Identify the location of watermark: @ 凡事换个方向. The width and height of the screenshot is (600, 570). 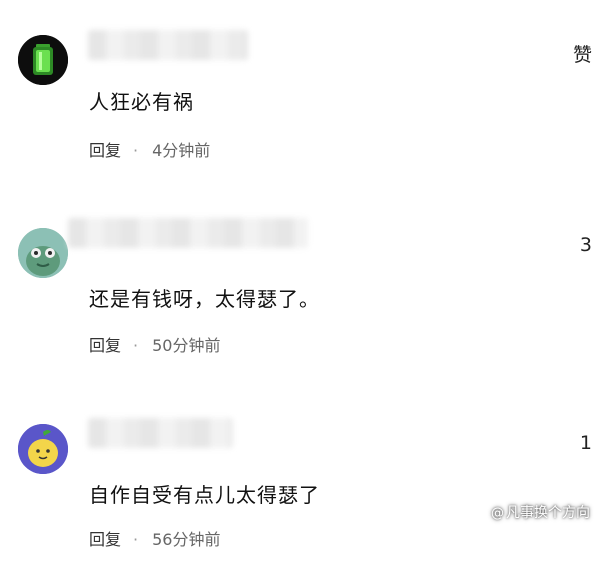
(540, 512).